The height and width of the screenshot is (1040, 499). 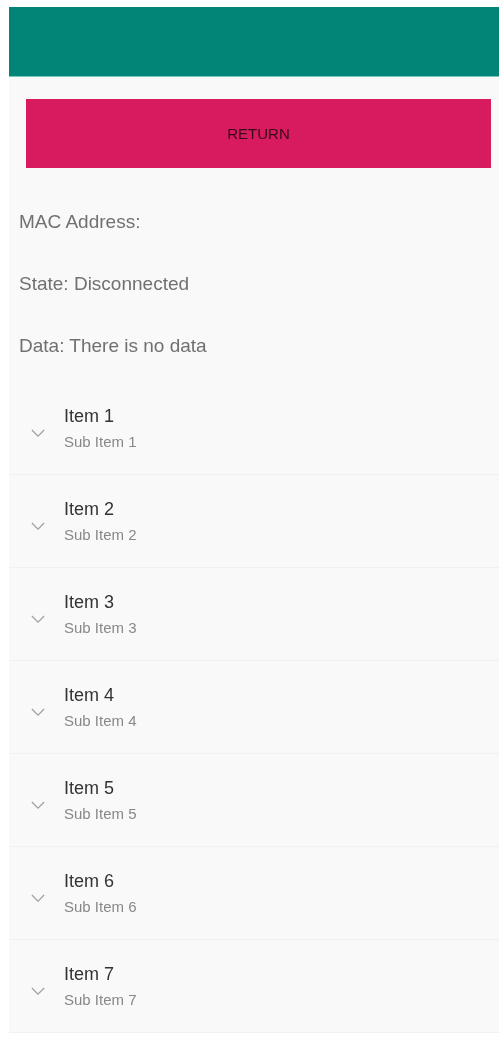 What do you see at coordinates (100, 720) in the screenshot?
I see `item-subtitle: Sub Item 4` at bounding box center [100, 720].